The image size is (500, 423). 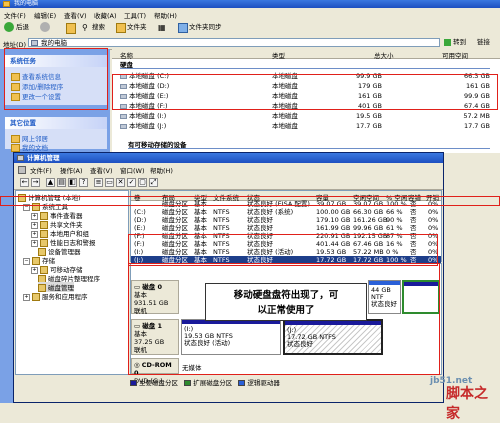 I want to click on documents-icon, so click(x=15, y=148).